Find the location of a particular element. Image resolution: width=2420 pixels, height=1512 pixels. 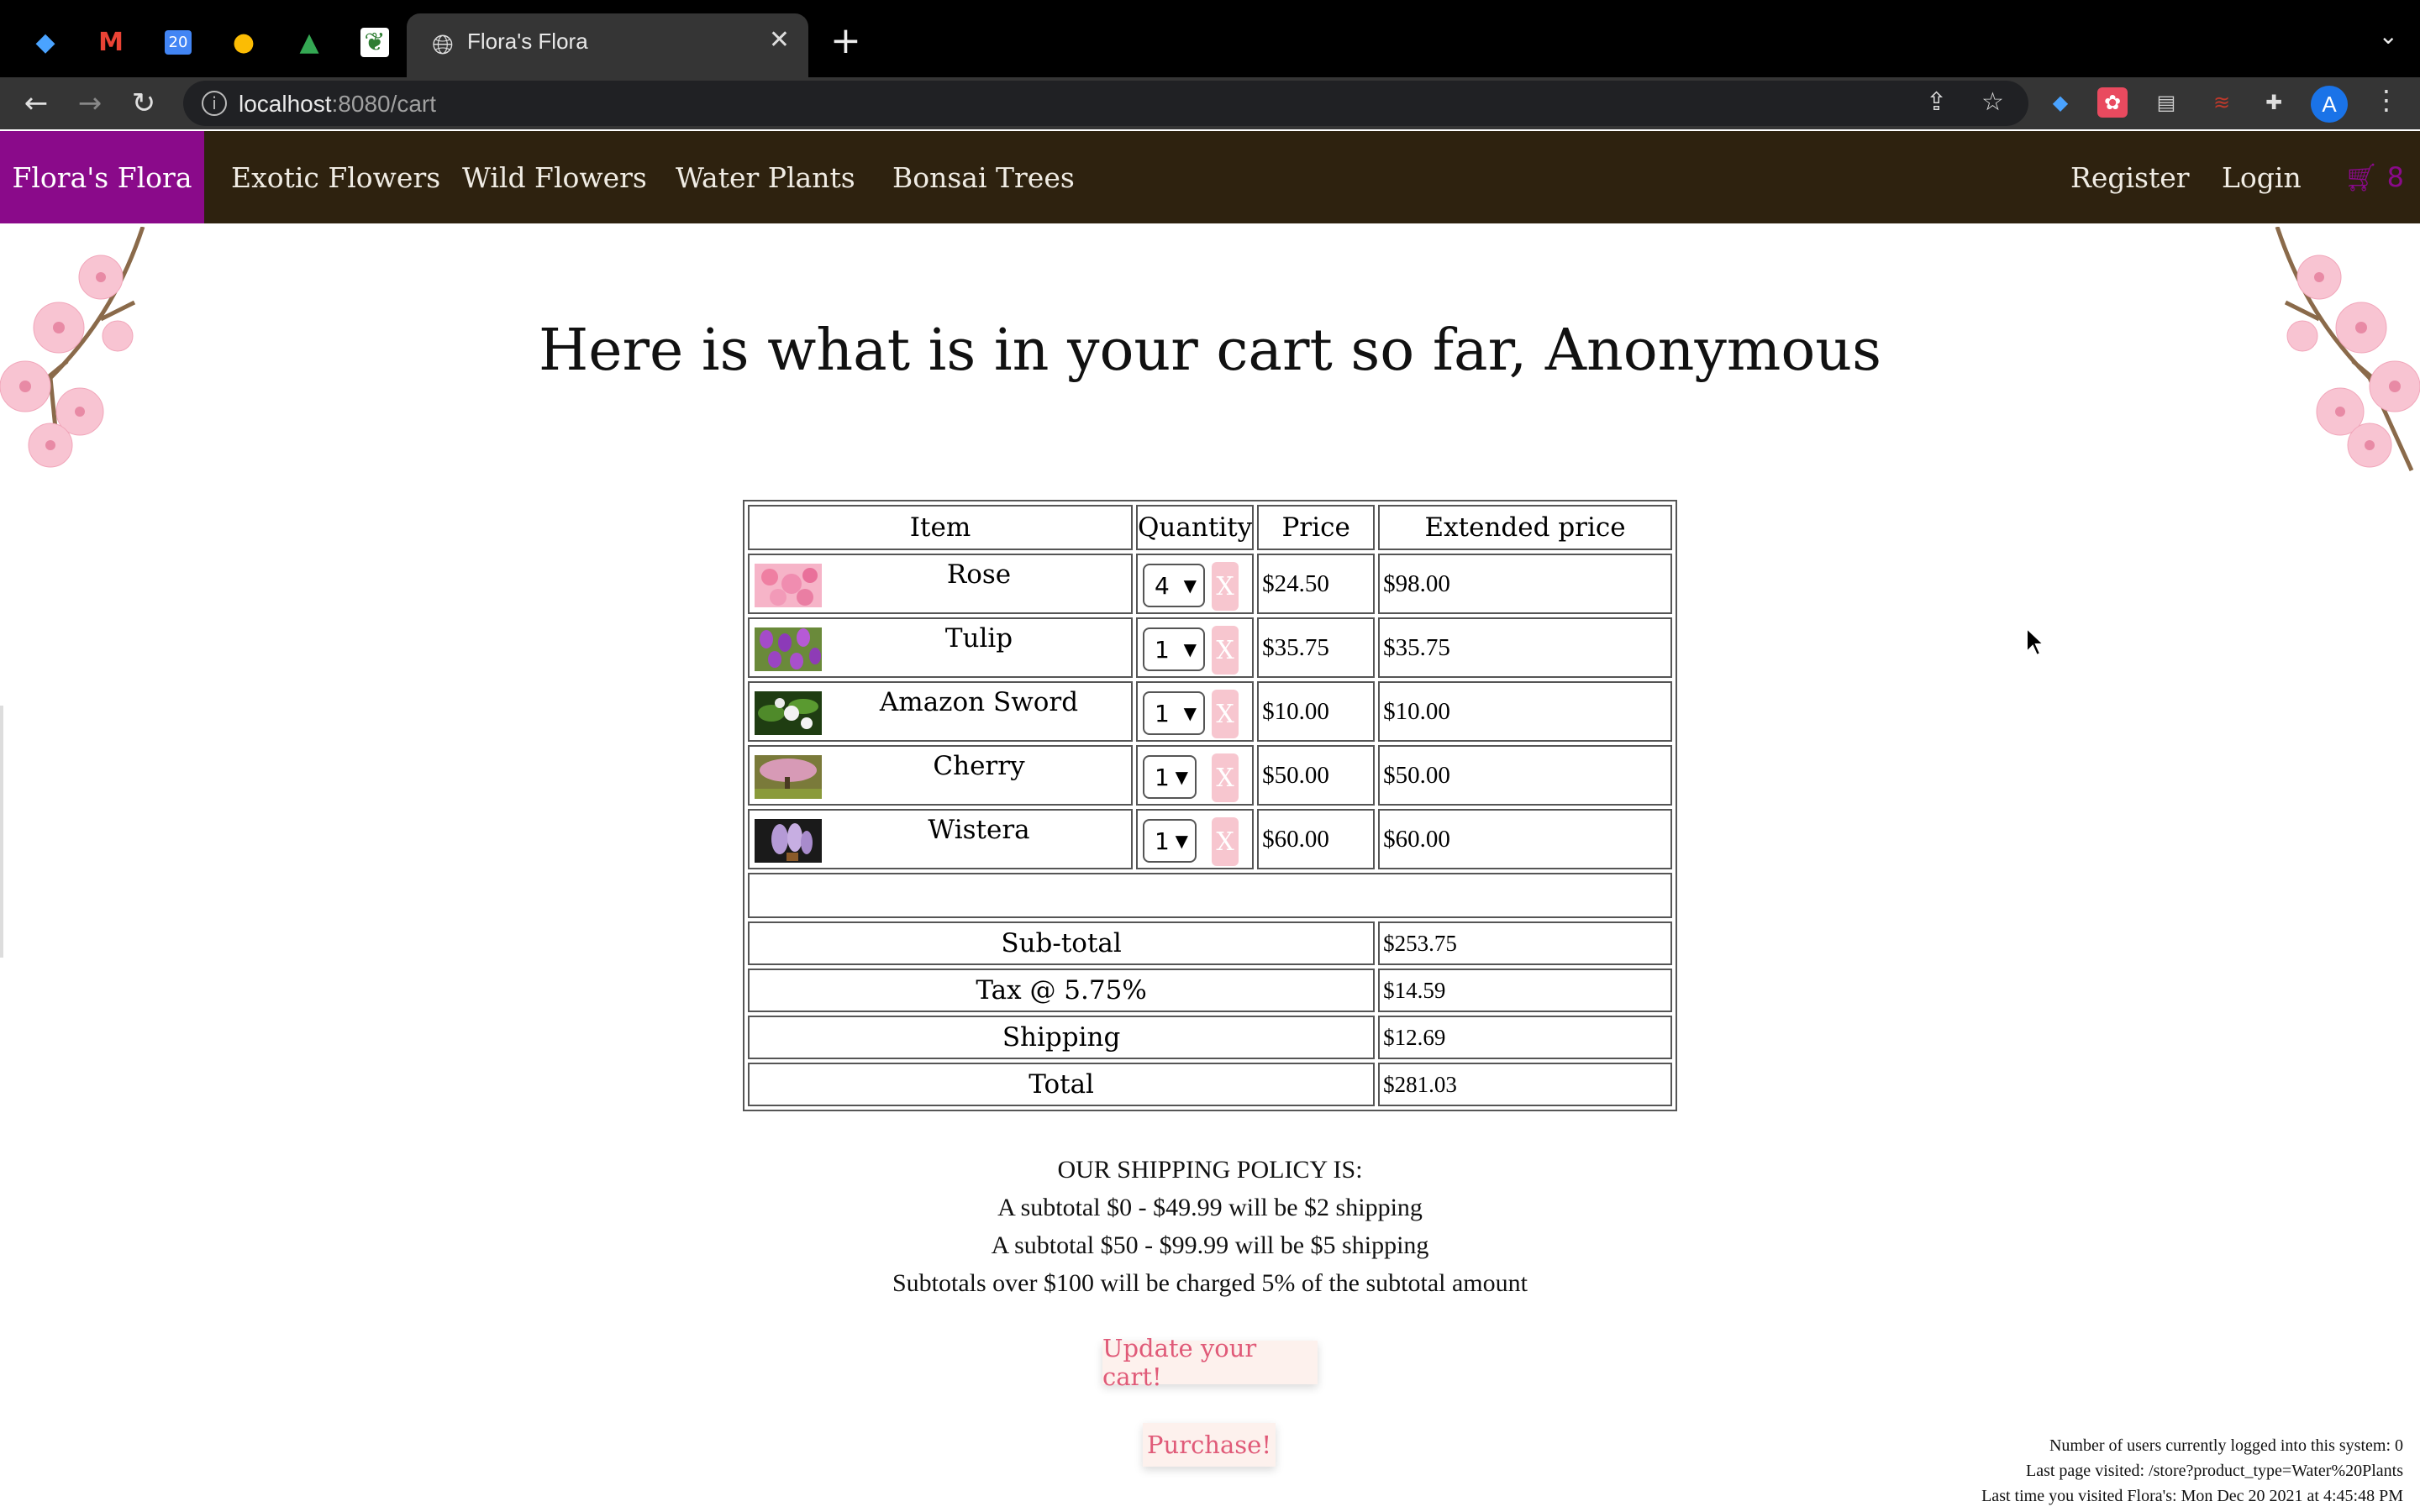

pinned-tab-diamond: ◆ is located at coordinates (45, 42).